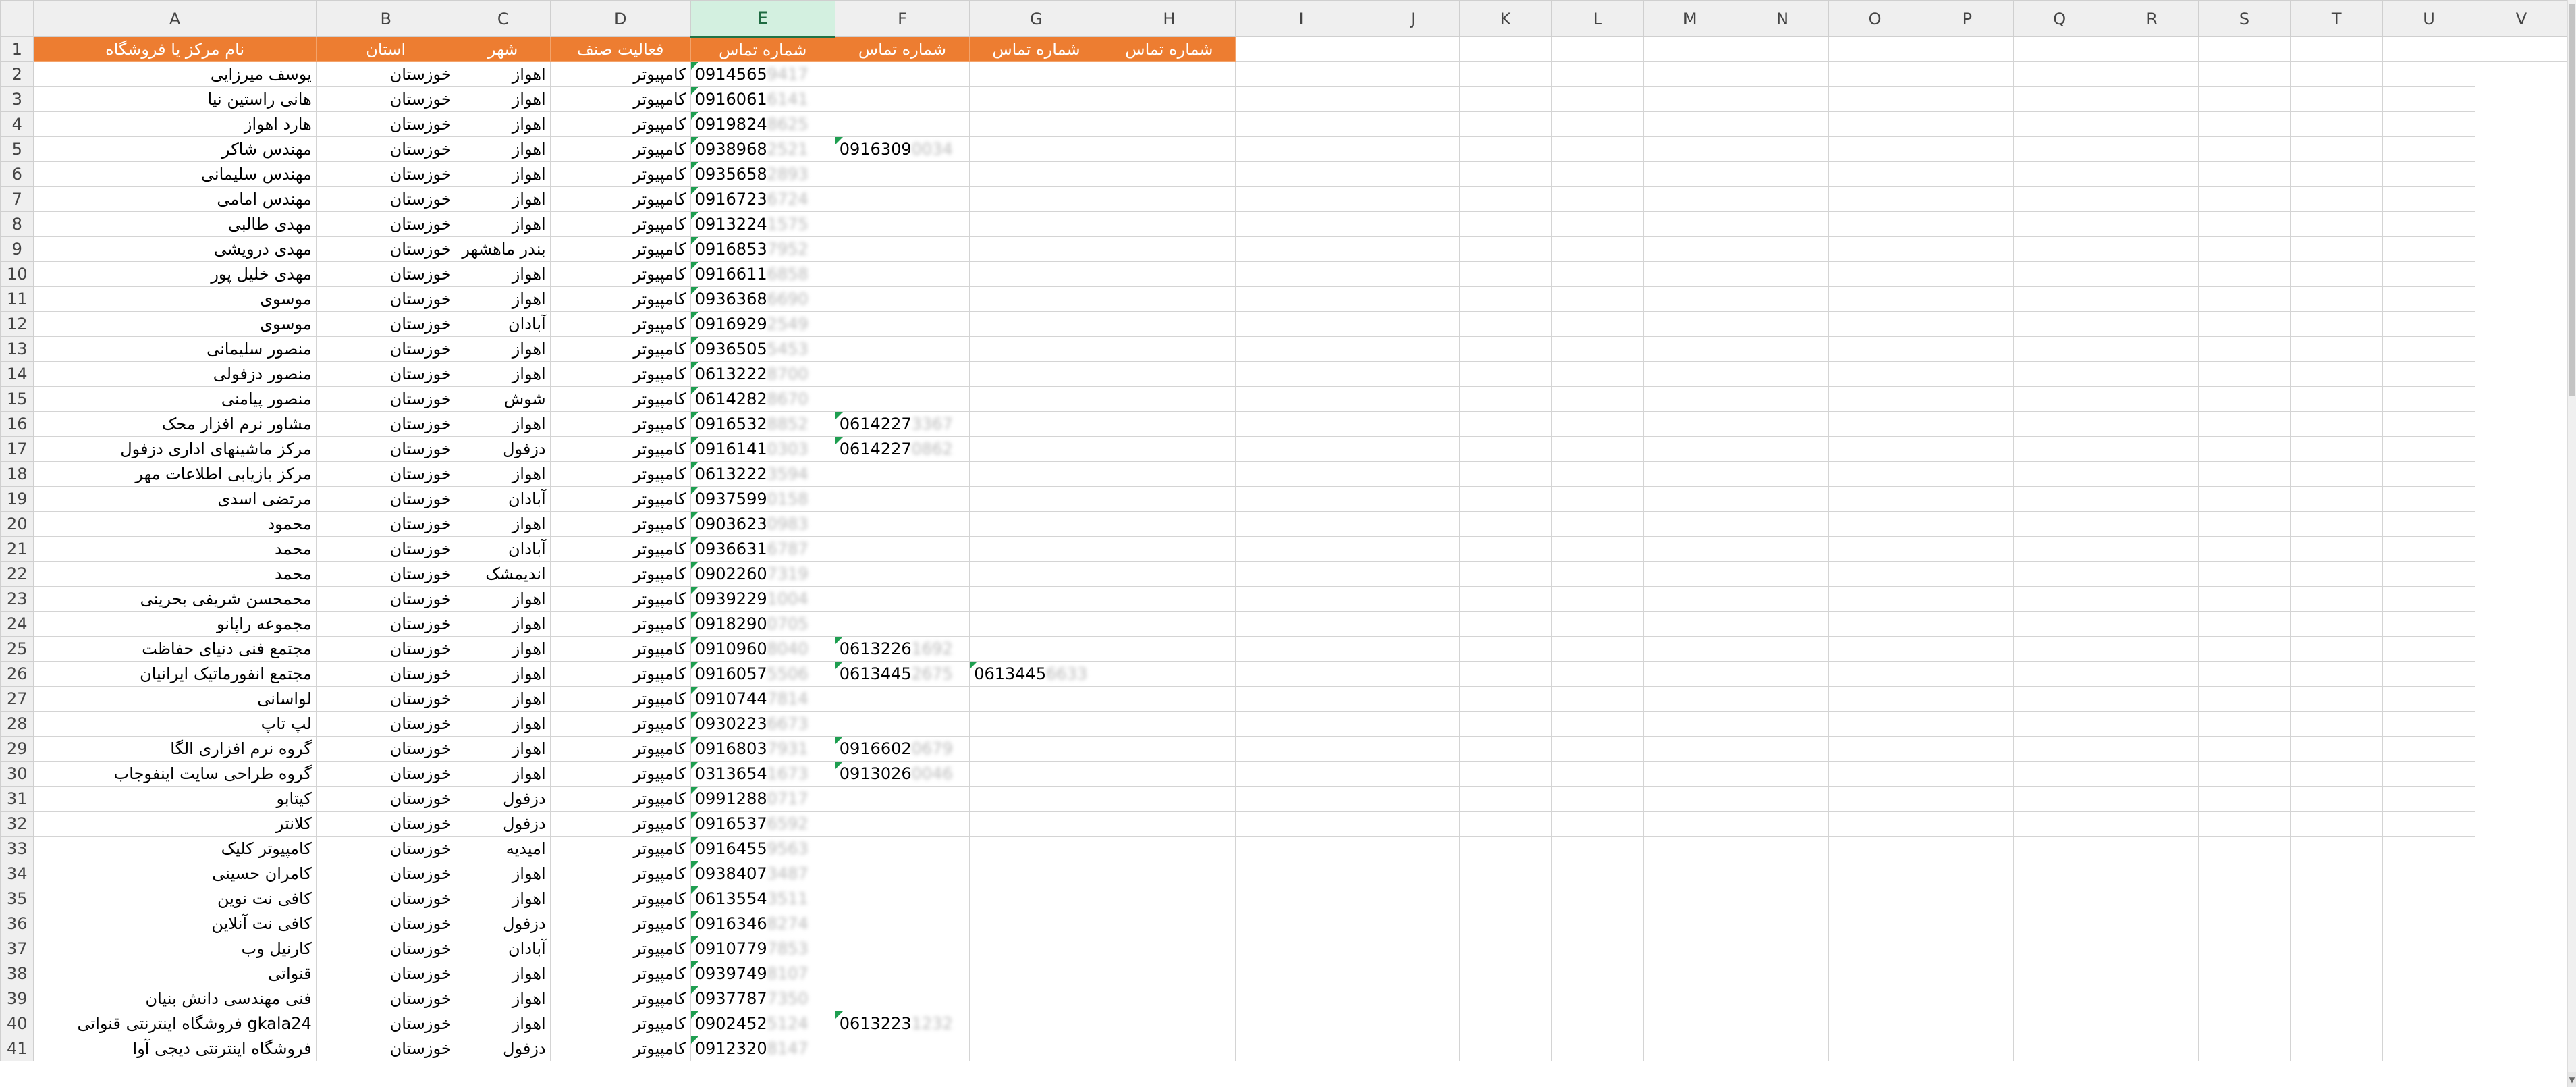 The height and width of the screenshot is (1087, 2576). Describe the element at coordinates (175, 998) in the screenshot. I see `name-cell: فنی مهندسی دانش بنیان` at that location.